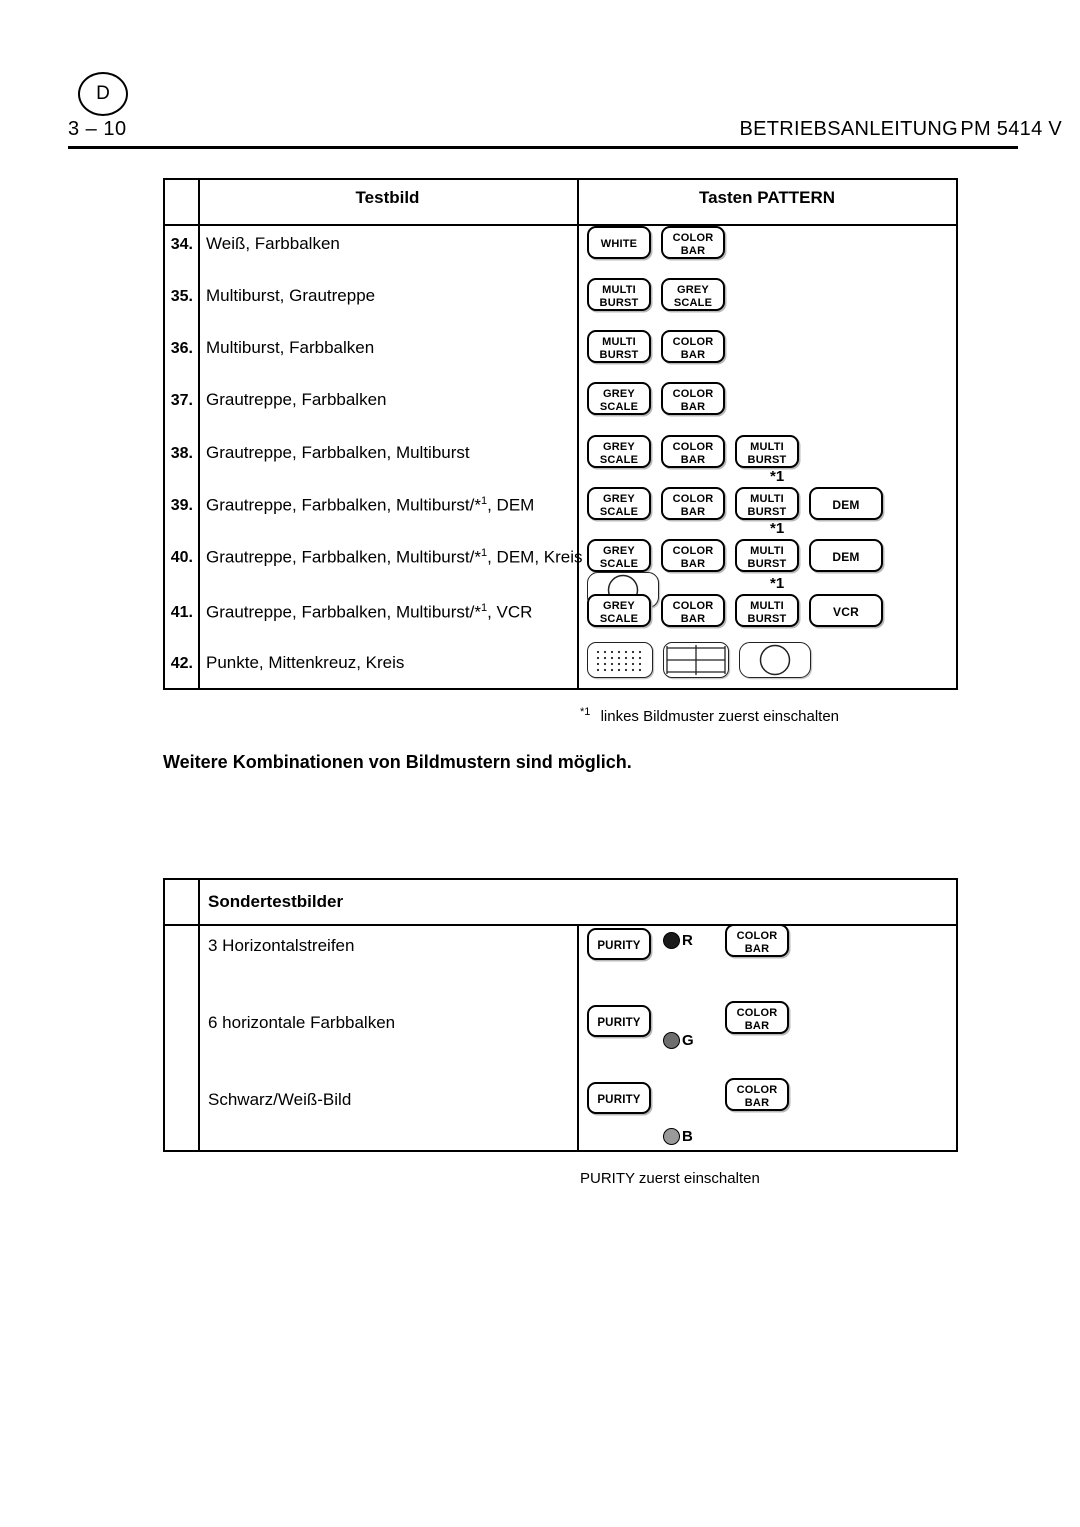 The image size is (1080, 1527). Describe the element at coordinates (181, 453) in the screenshot. I see `table-row-number: 38.` at that location.